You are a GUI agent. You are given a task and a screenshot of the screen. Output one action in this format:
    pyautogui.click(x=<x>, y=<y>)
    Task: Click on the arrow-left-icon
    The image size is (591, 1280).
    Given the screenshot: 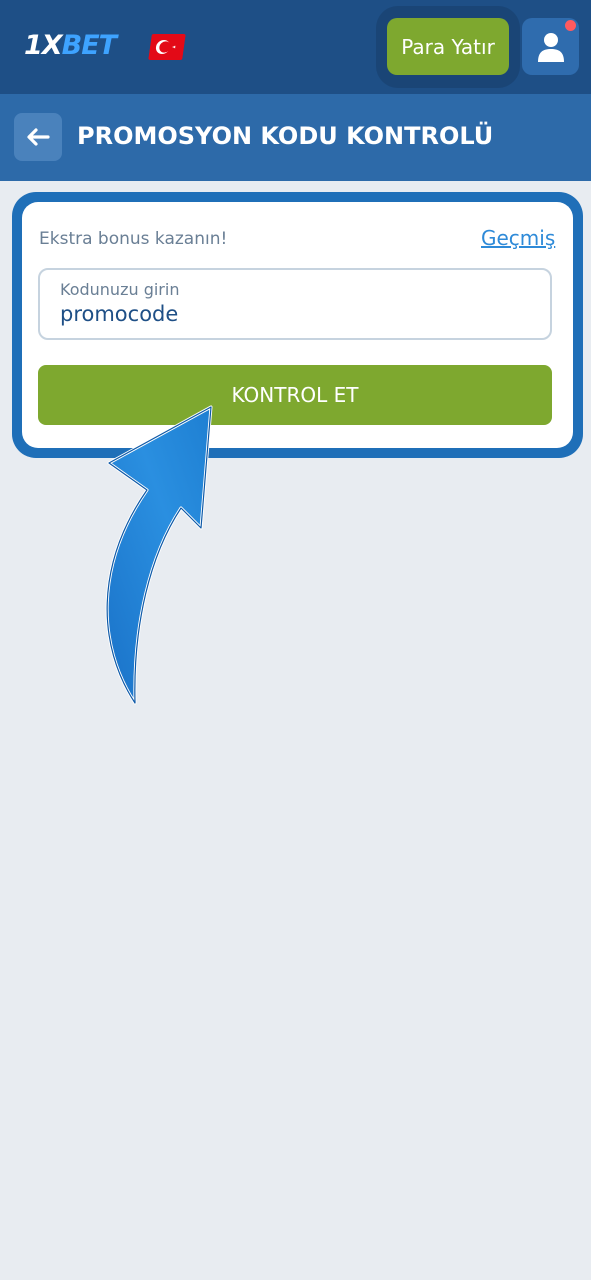 What is the action you would take?
    pyautogui.click(x=38, y=137)
    